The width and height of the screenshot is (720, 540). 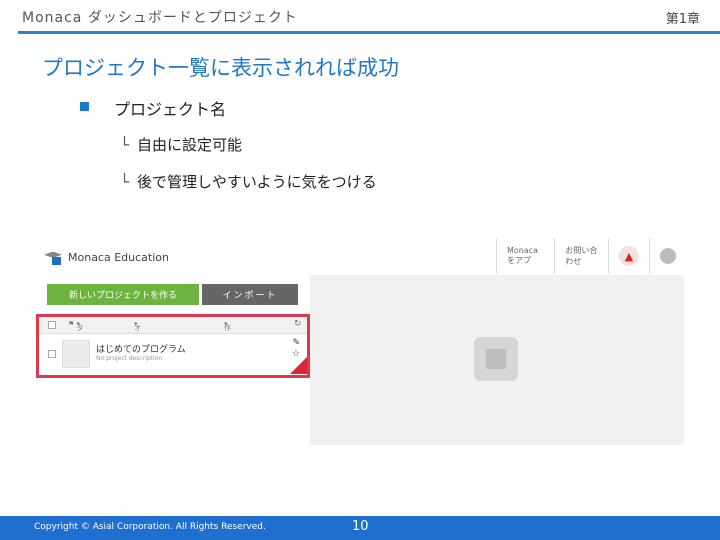 What do you see at coordinates (581, 256) in the screenshot?
I see `contact-link: お問い合わせ` at bounding box center [581, 256].